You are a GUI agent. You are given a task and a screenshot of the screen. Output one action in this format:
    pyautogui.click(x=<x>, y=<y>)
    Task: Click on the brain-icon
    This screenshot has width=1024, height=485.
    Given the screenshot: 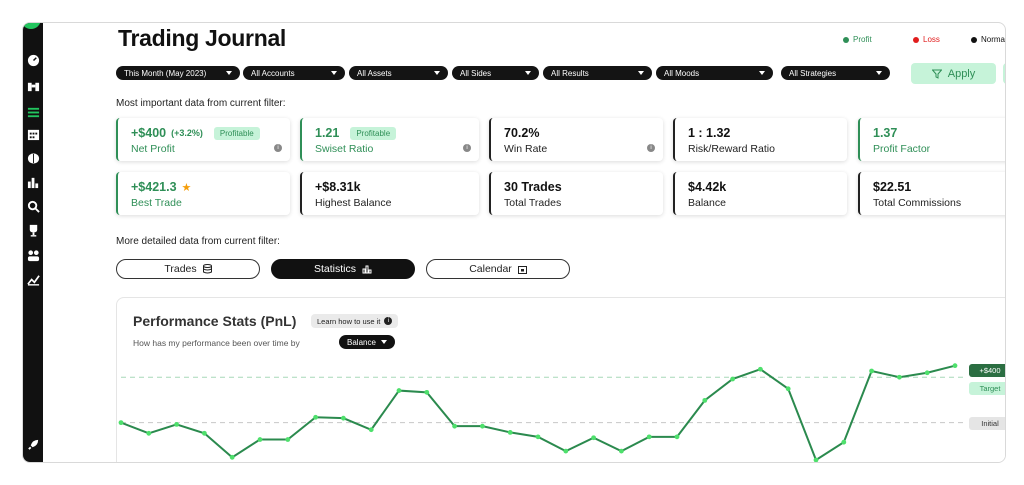 What is the action you would take?
    pyautogui.click(x=33, y=158)
    